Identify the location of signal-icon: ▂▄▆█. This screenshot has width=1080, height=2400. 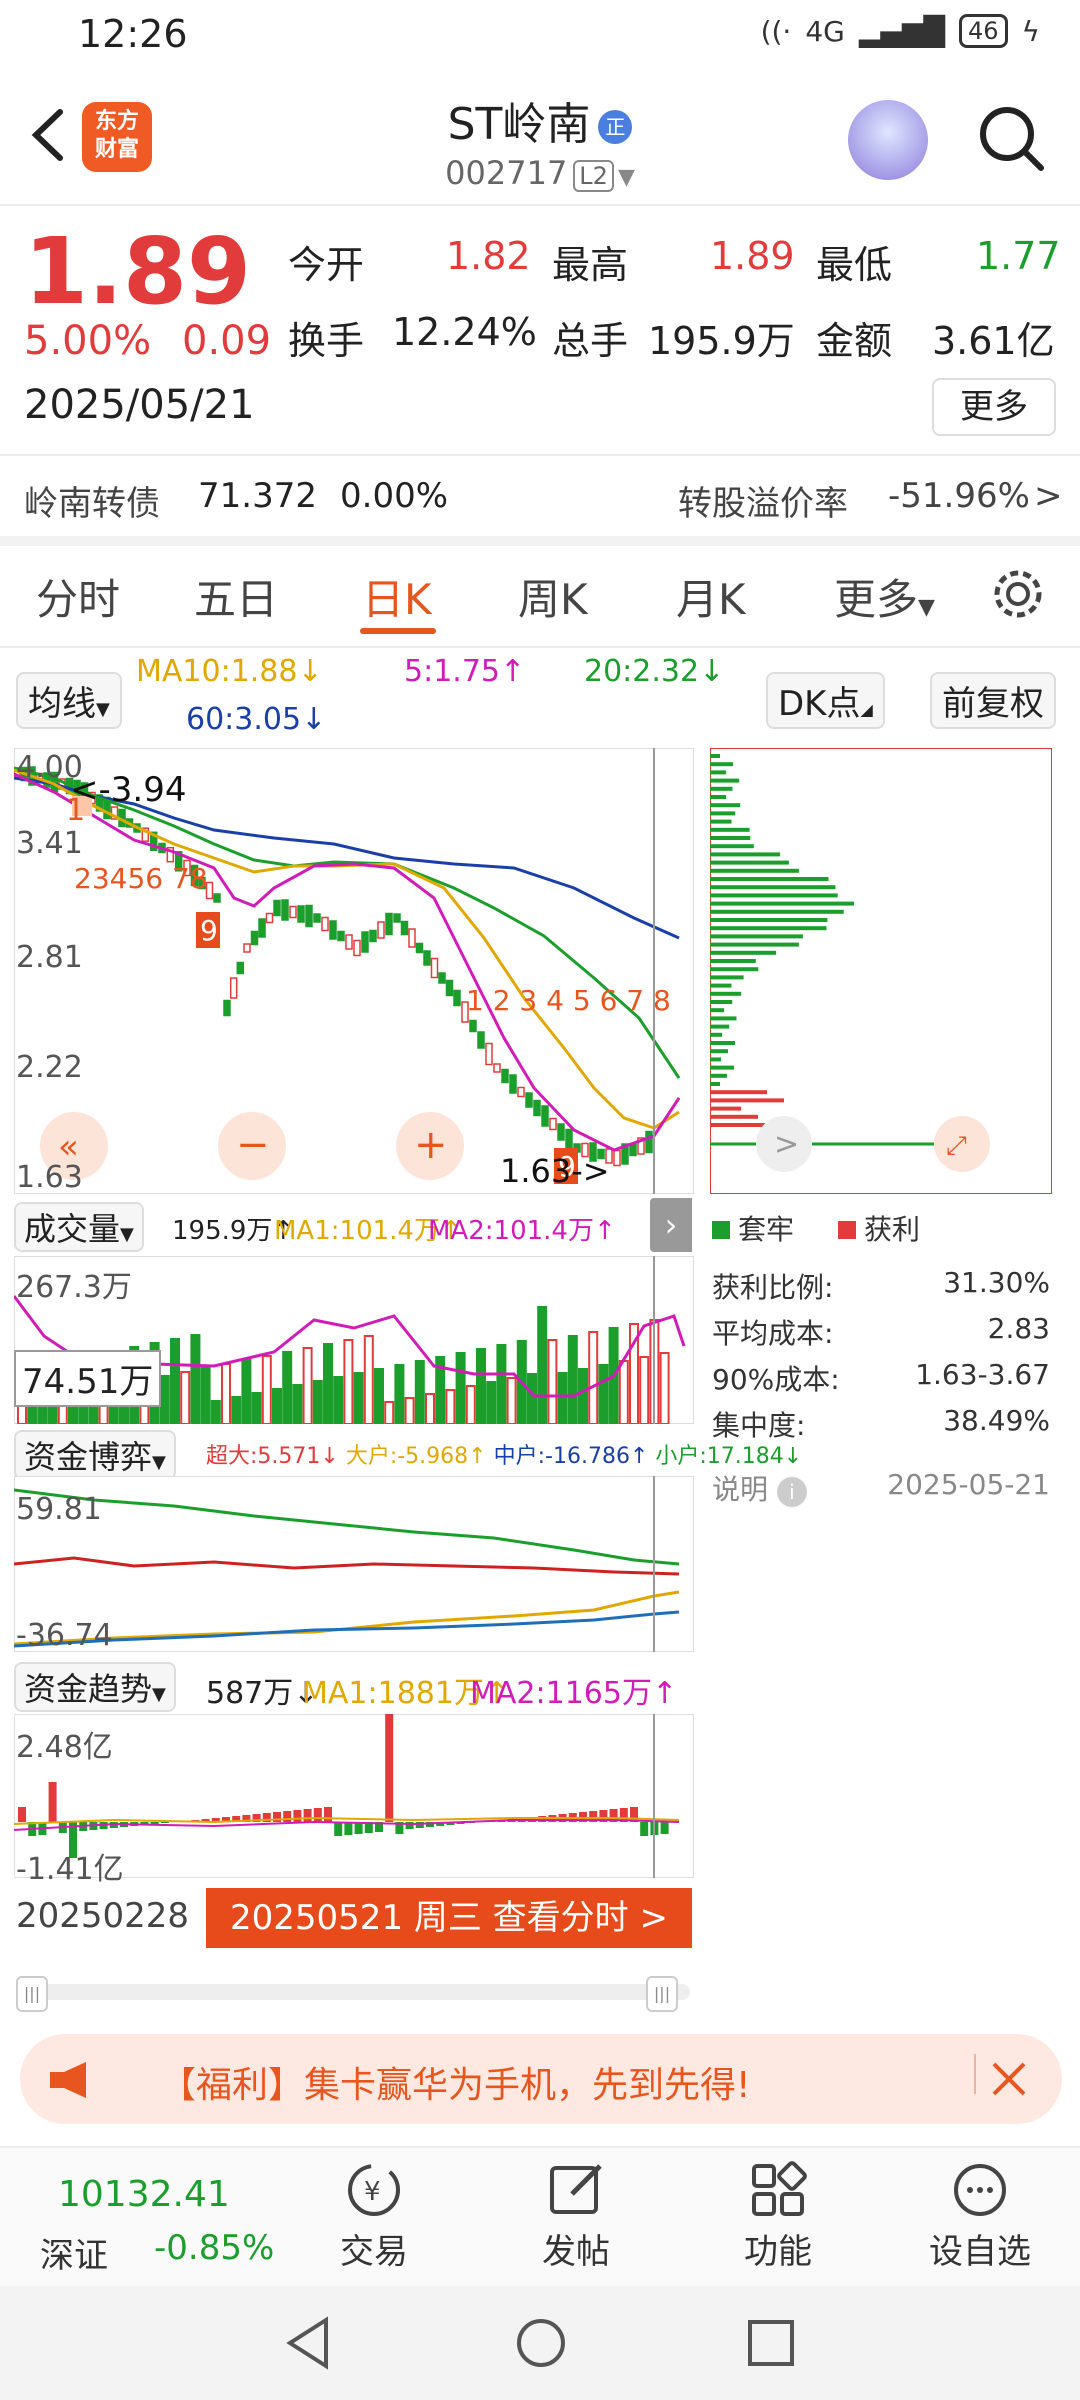
(901, 31).